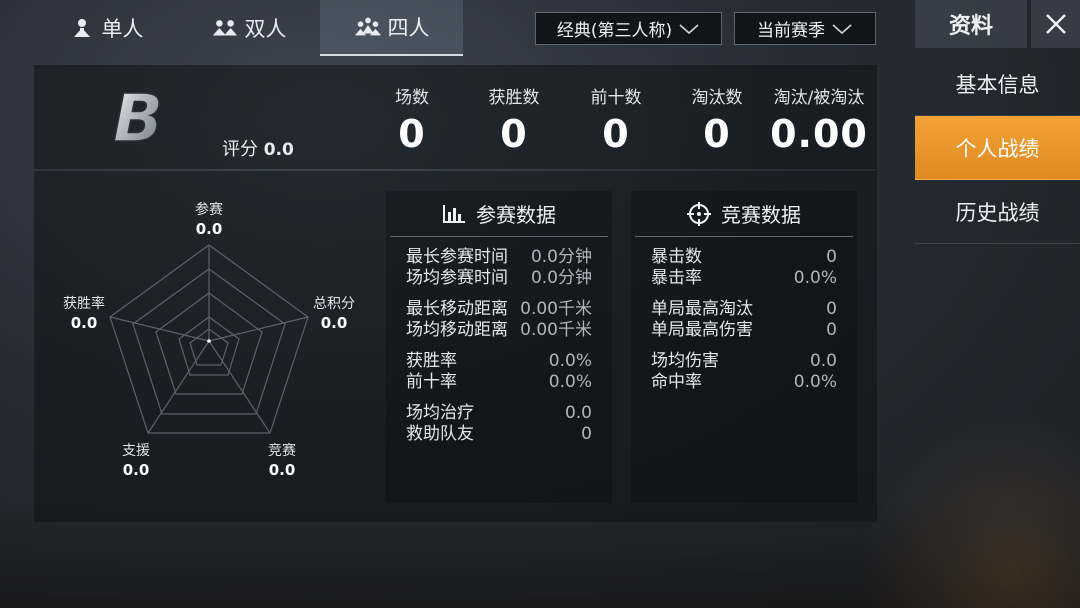 This screenshot has height=608, width=1080. I want to click on stat-row: 获胜率 0.0%, so click(499, 361).